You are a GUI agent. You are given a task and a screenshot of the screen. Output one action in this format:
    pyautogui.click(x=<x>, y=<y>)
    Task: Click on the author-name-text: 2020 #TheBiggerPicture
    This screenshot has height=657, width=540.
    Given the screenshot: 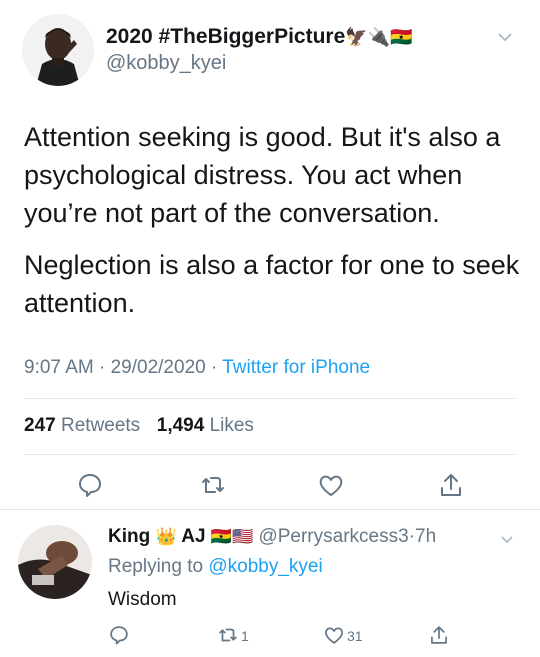 What is the action you would take?
    pyautogui.click(x=226, y=36)
    